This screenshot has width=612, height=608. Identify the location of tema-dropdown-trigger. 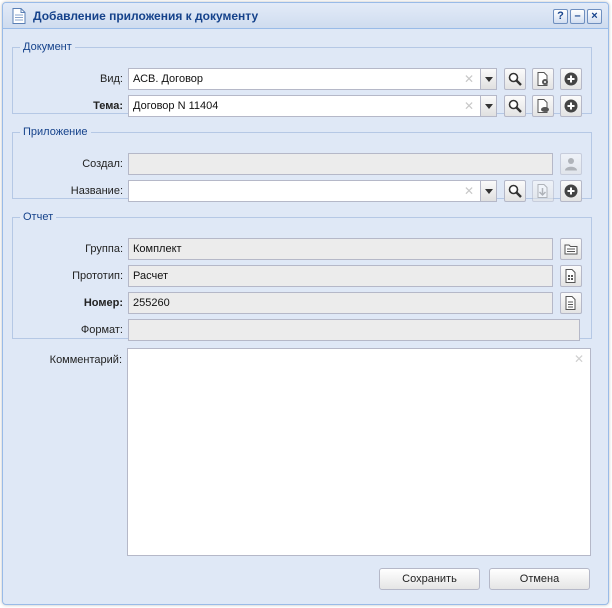
(488, 106).